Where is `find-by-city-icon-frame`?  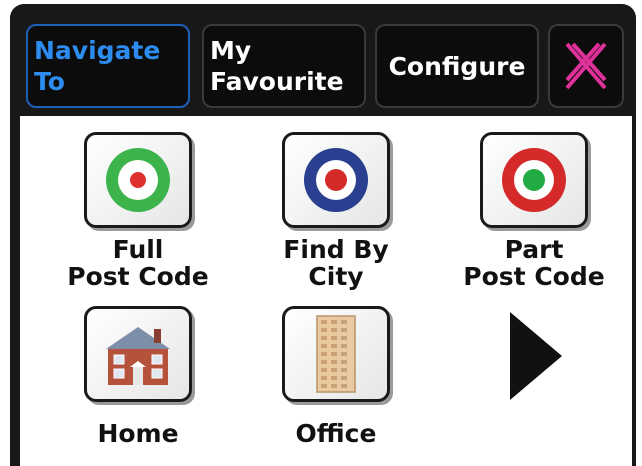
find-by-city-icon-frame is located at coordinates (336, 180).